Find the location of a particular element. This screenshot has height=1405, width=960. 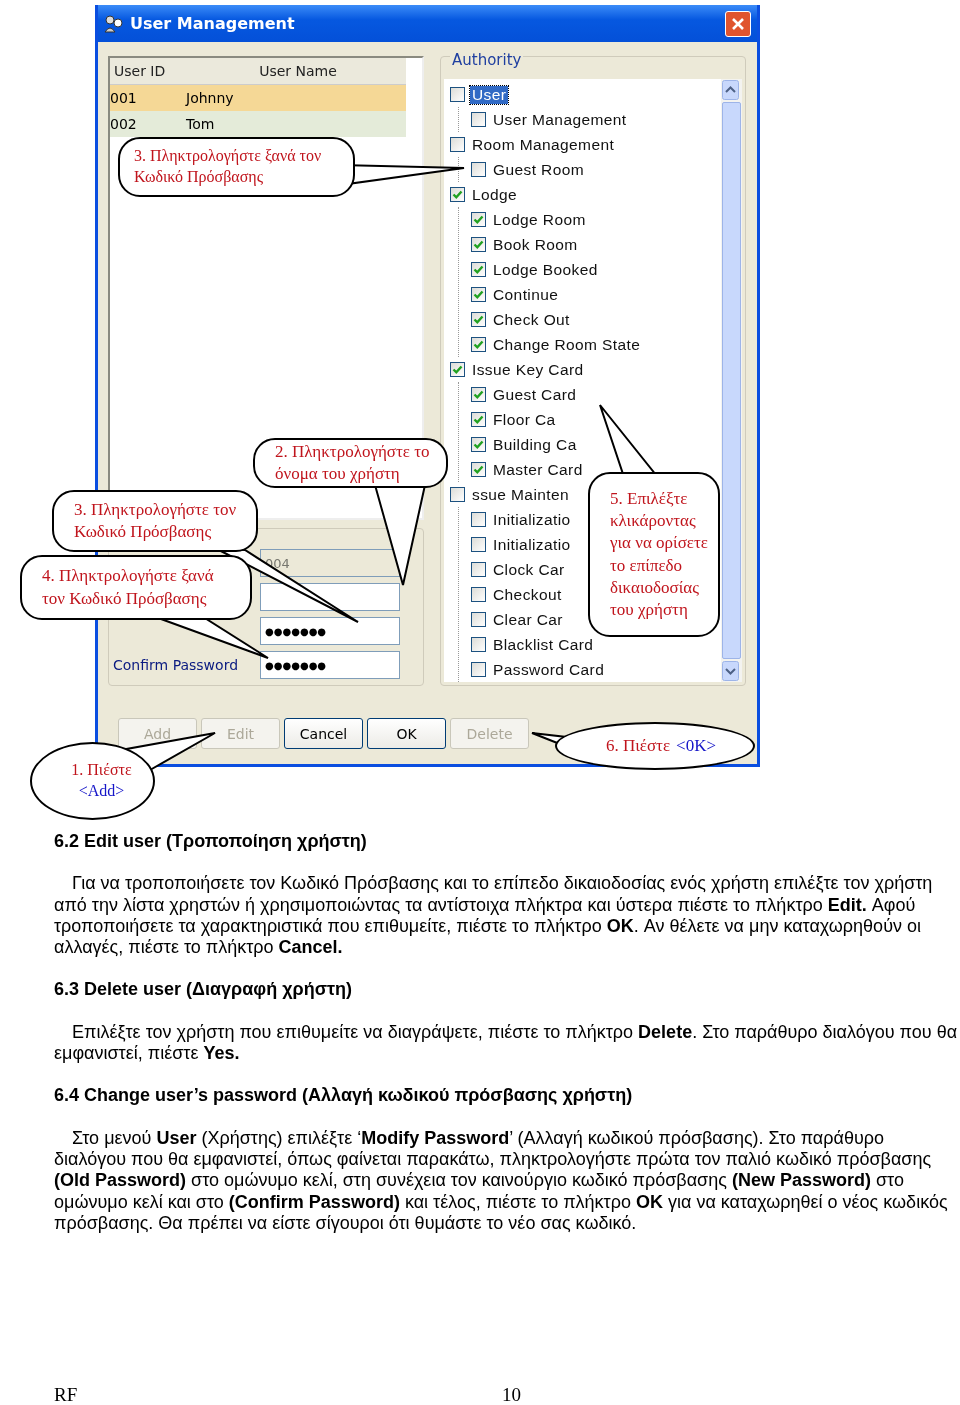

paragraph: Στο μενού User (Χρήστης) επιλέξτε ‘Modify Password’ (Αλλαγή κωδικού πρόσβασης). Στο παράθυρο διαλόγου που θα εμφανιστεί, όπως φαίνεται παρακάτω, πληκτρολογήστε πρώτα τον παλιό κωδικό πρόσβασης (Old Password) στο ομώνυμο κελί, στη συνέχεια τον καινούργιο κωδικό πρόσβασης (New Password) στο ομώνυμο κελί και στο (Confirm Password) και τέλος, πιέστε το πλήκτρο OK για να καταχωρηθεί ο νέος κωδικός πρόσβασης. Θα πρέπει να είστε σίγουροι ότι θυμάστε το νέο σας κωδικό. is located at coordinates (501, 1181).